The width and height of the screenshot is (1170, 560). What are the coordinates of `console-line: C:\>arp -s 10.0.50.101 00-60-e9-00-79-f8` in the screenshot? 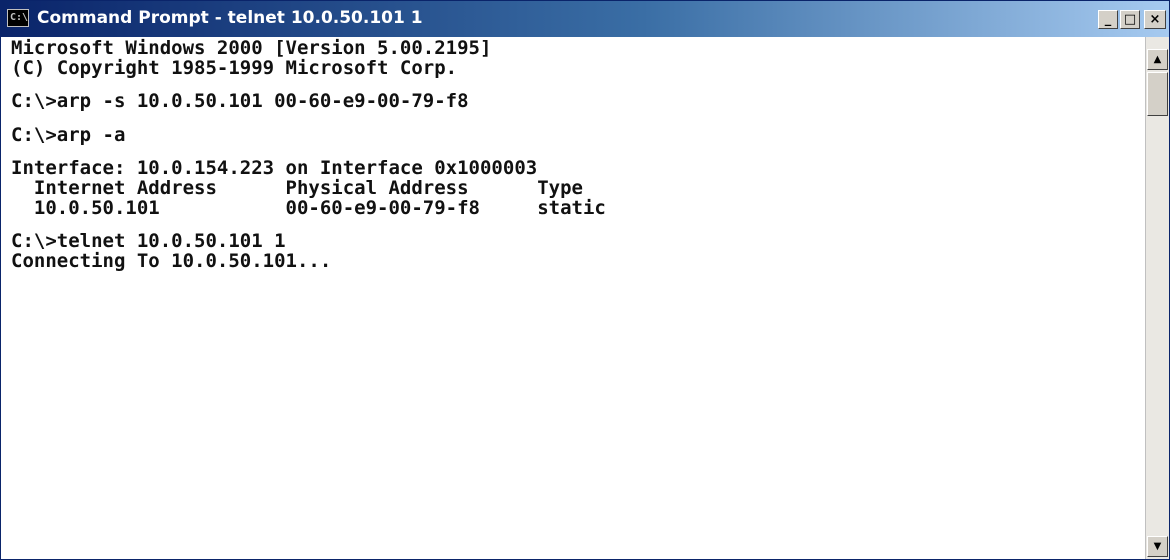 It's located at (240, 101).